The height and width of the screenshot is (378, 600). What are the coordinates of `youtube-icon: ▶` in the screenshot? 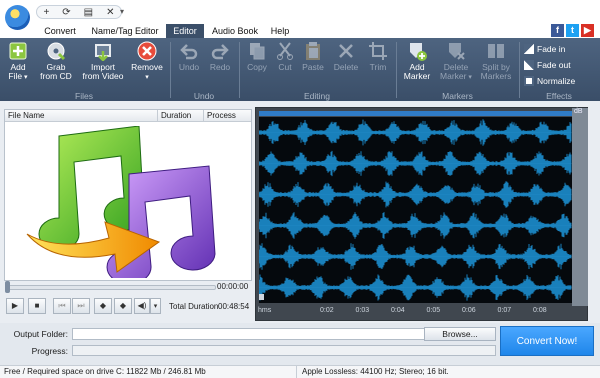 It's located at (587, 30).